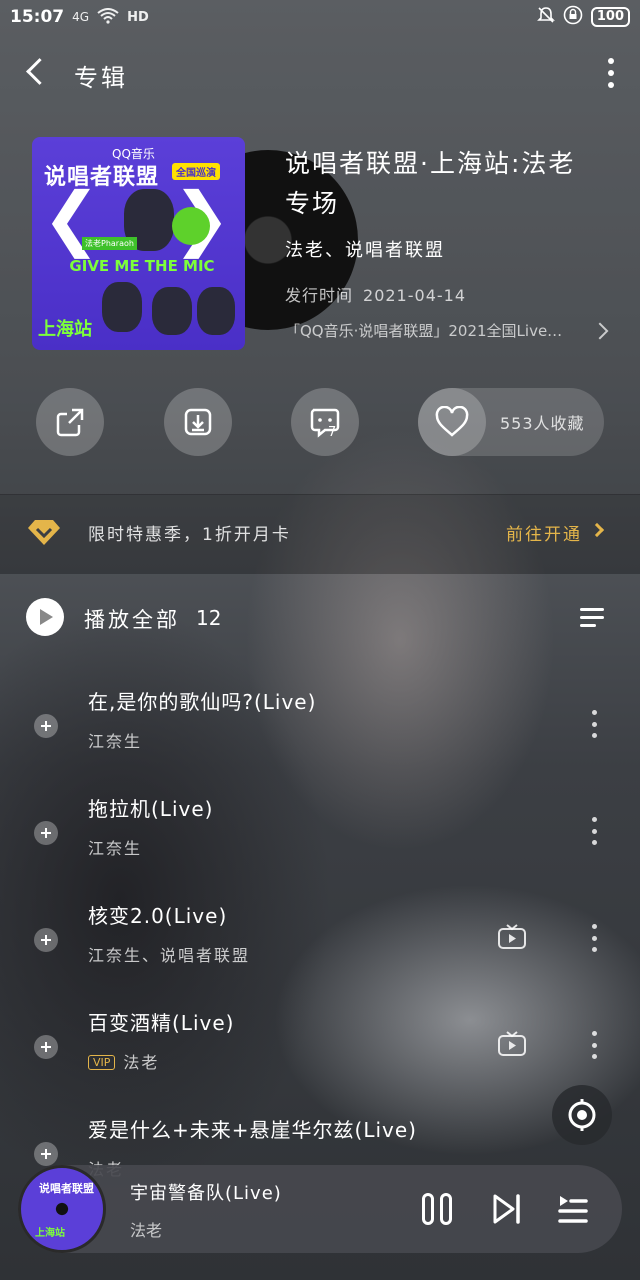 This screenshot has width=640, height=1280. Describe the element at coordinates (62, 1209) in the screenshot. I see `now-playing-art: 说唱者联盟 上海站` at that location.